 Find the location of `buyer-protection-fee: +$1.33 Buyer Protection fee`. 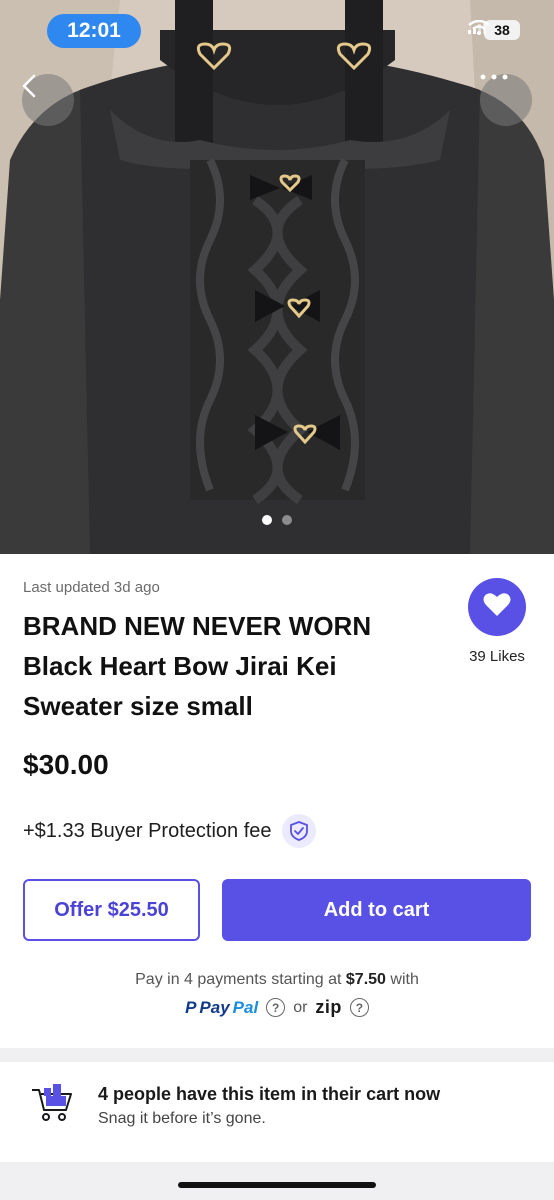

buyer-protection-fee: +$1.33 Buyer Protection fee is located at coordinates (169, 831).